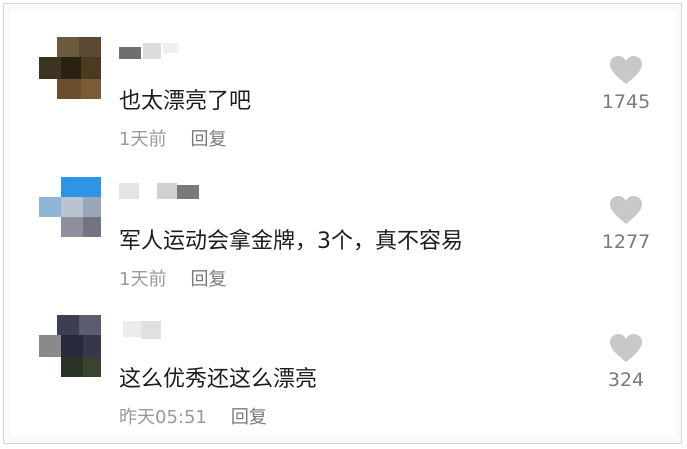  Describe the element at coordinates (626, 102) in the screenshot. I see `like-count: 1745` at that location.